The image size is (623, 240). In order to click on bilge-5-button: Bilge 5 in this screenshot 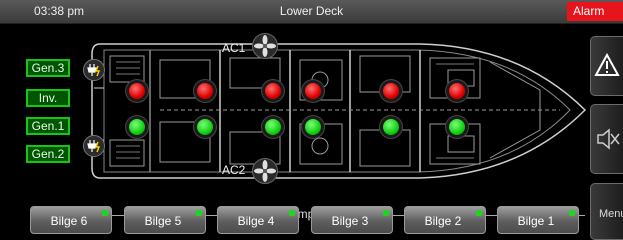, I will do `click(165, 220)`.